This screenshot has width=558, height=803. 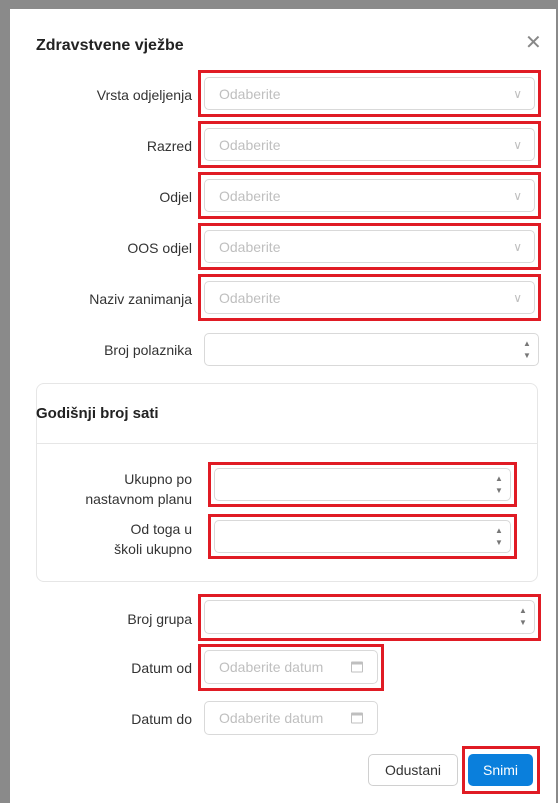 I want to click on od-toga-input: ▲ ▼, so click(x=362, y=536).